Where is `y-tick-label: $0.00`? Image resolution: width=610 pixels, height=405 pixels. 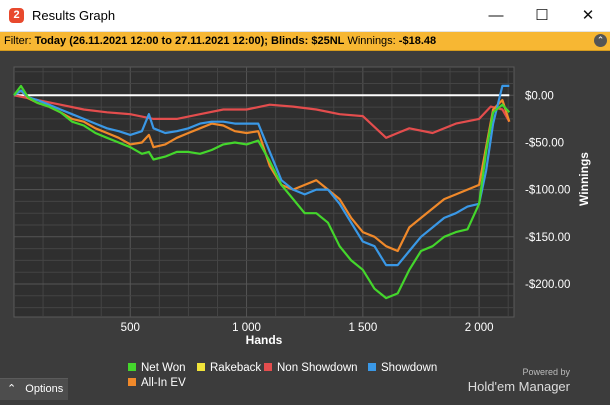
y-tick-label: $0.00 is located at coordinates (539, 96).